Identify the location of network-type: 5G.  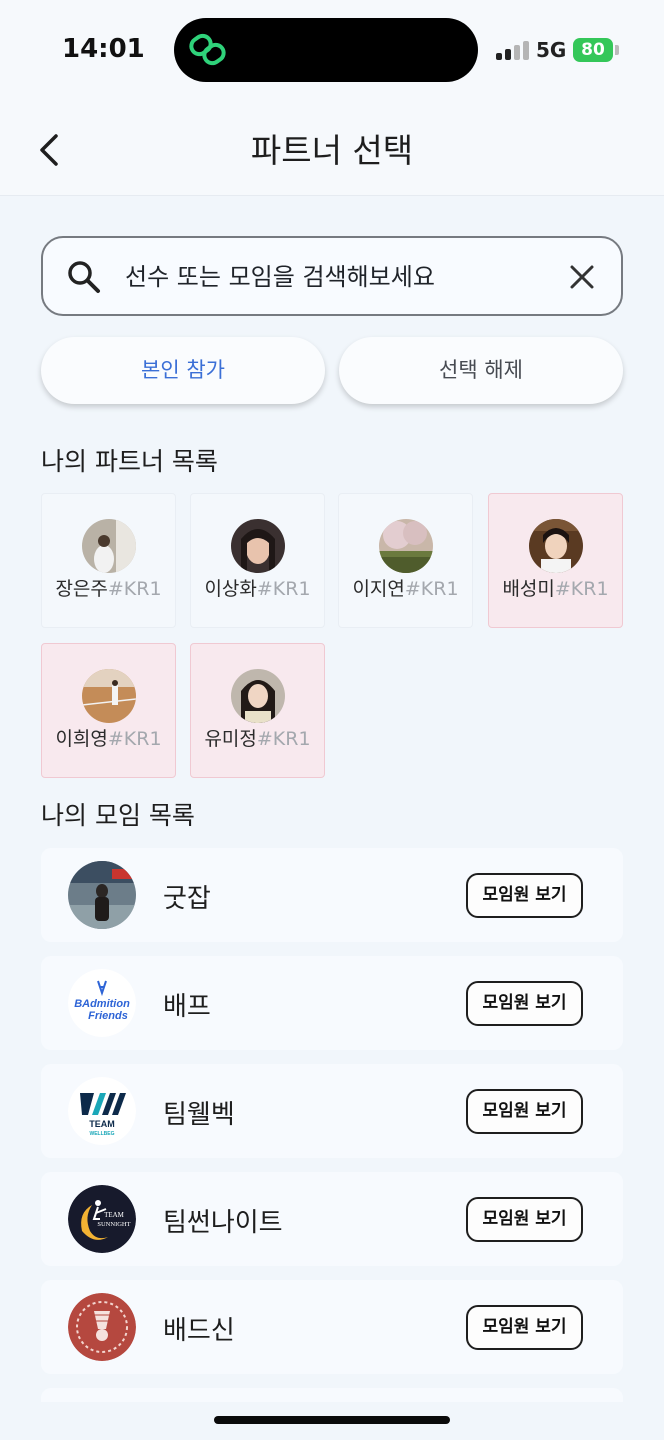
(551, 50).